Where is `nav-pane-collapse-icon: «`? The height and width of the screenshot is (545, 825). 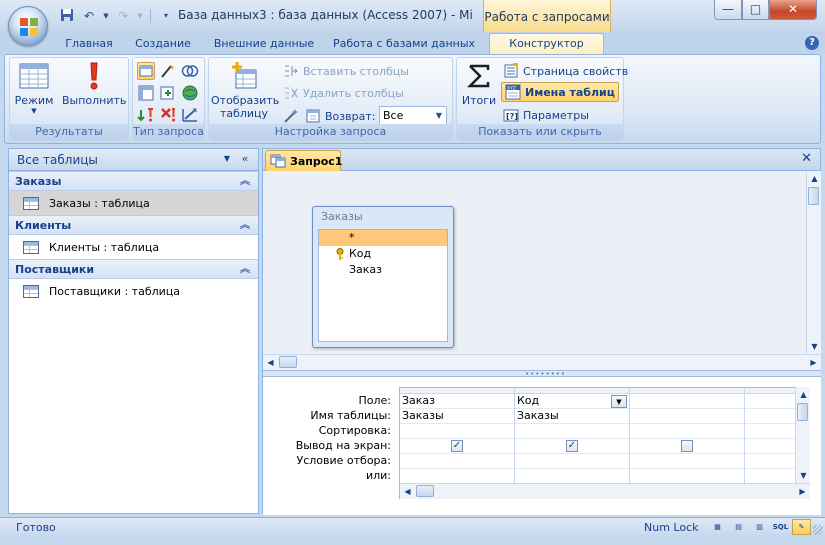
nav-pane-collapse-icon: « is located at coordinates (245, 159).